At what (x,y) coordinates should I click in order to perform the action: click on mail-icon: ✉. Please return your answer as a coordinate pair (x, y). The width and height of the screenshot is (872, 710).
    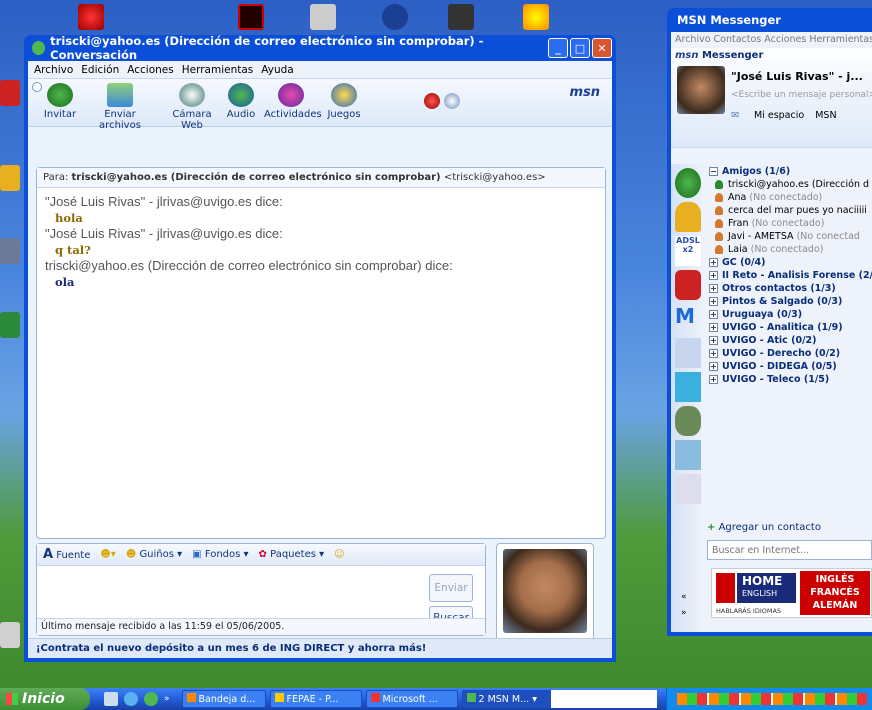
    Looking at the image, I should click on (735, 115).